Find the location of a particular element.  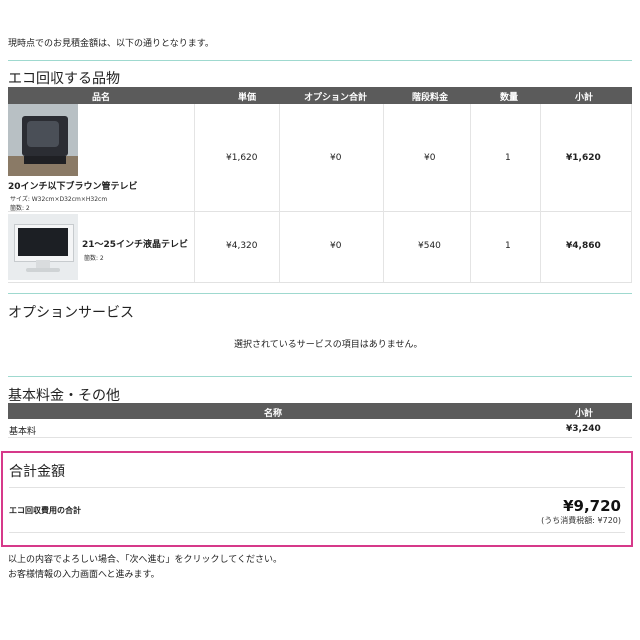

intro-text: 現時点でのお見積金額は、以下の通りとなります。 is located at coordinates (111, 44).